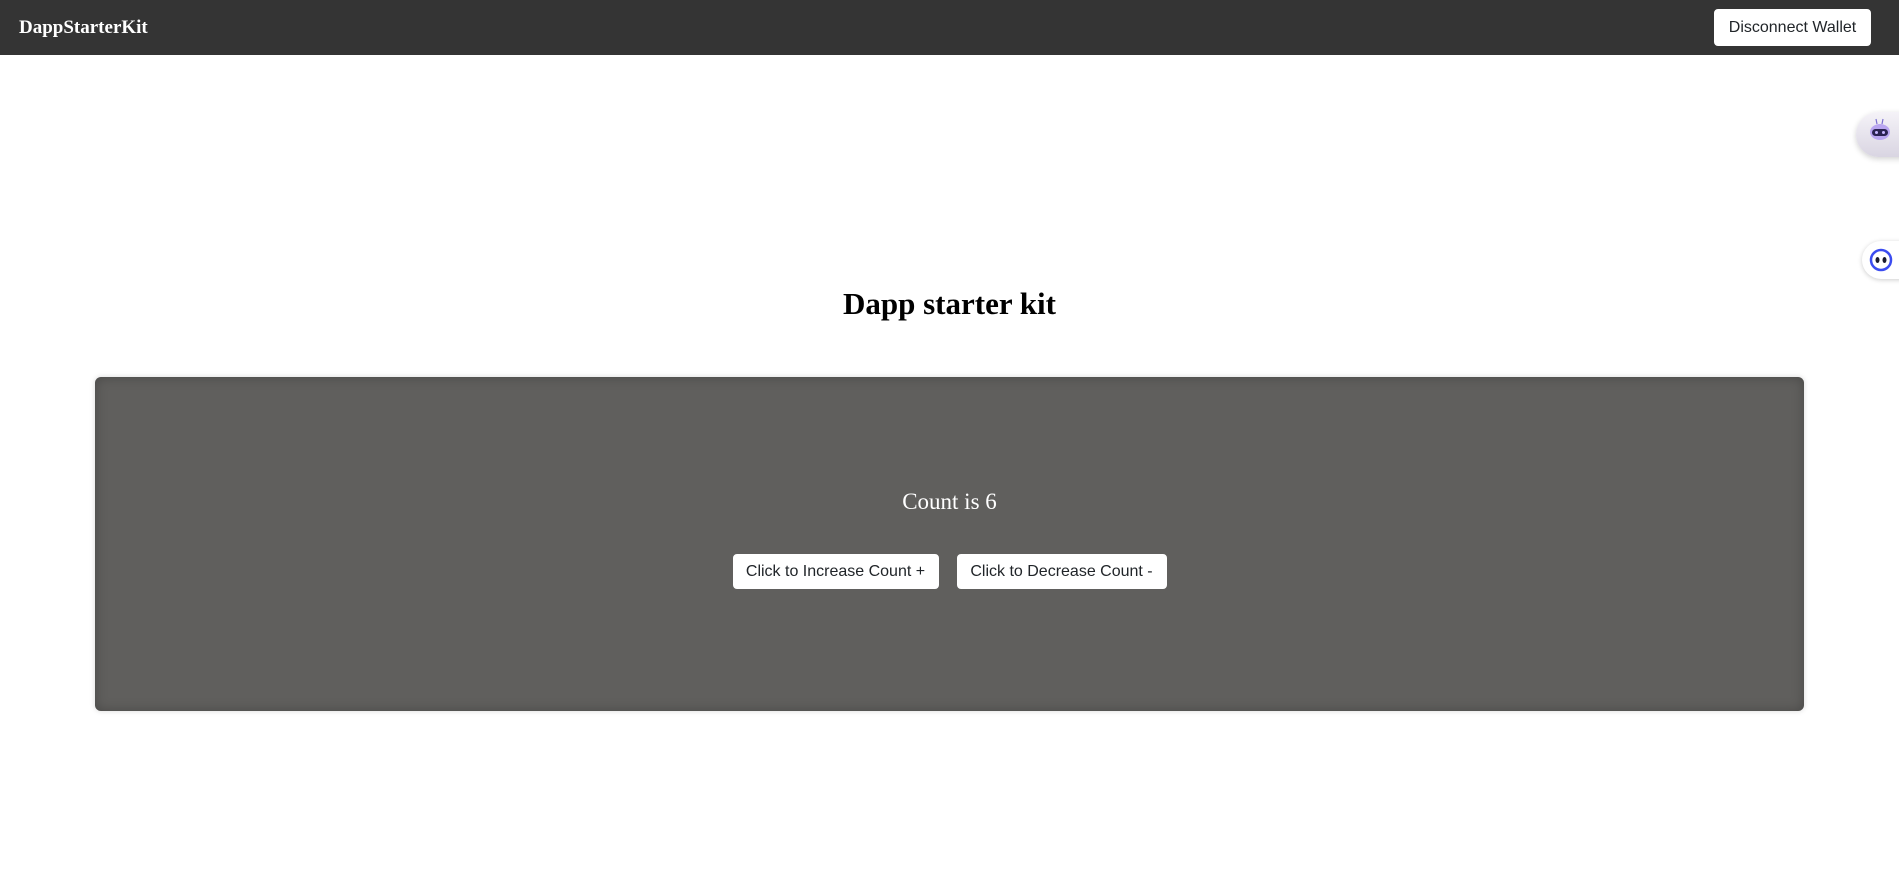 The height and width of the screenshot is (876, 1899). I want to click on floating-assistant-widget, so click(1880, 260).